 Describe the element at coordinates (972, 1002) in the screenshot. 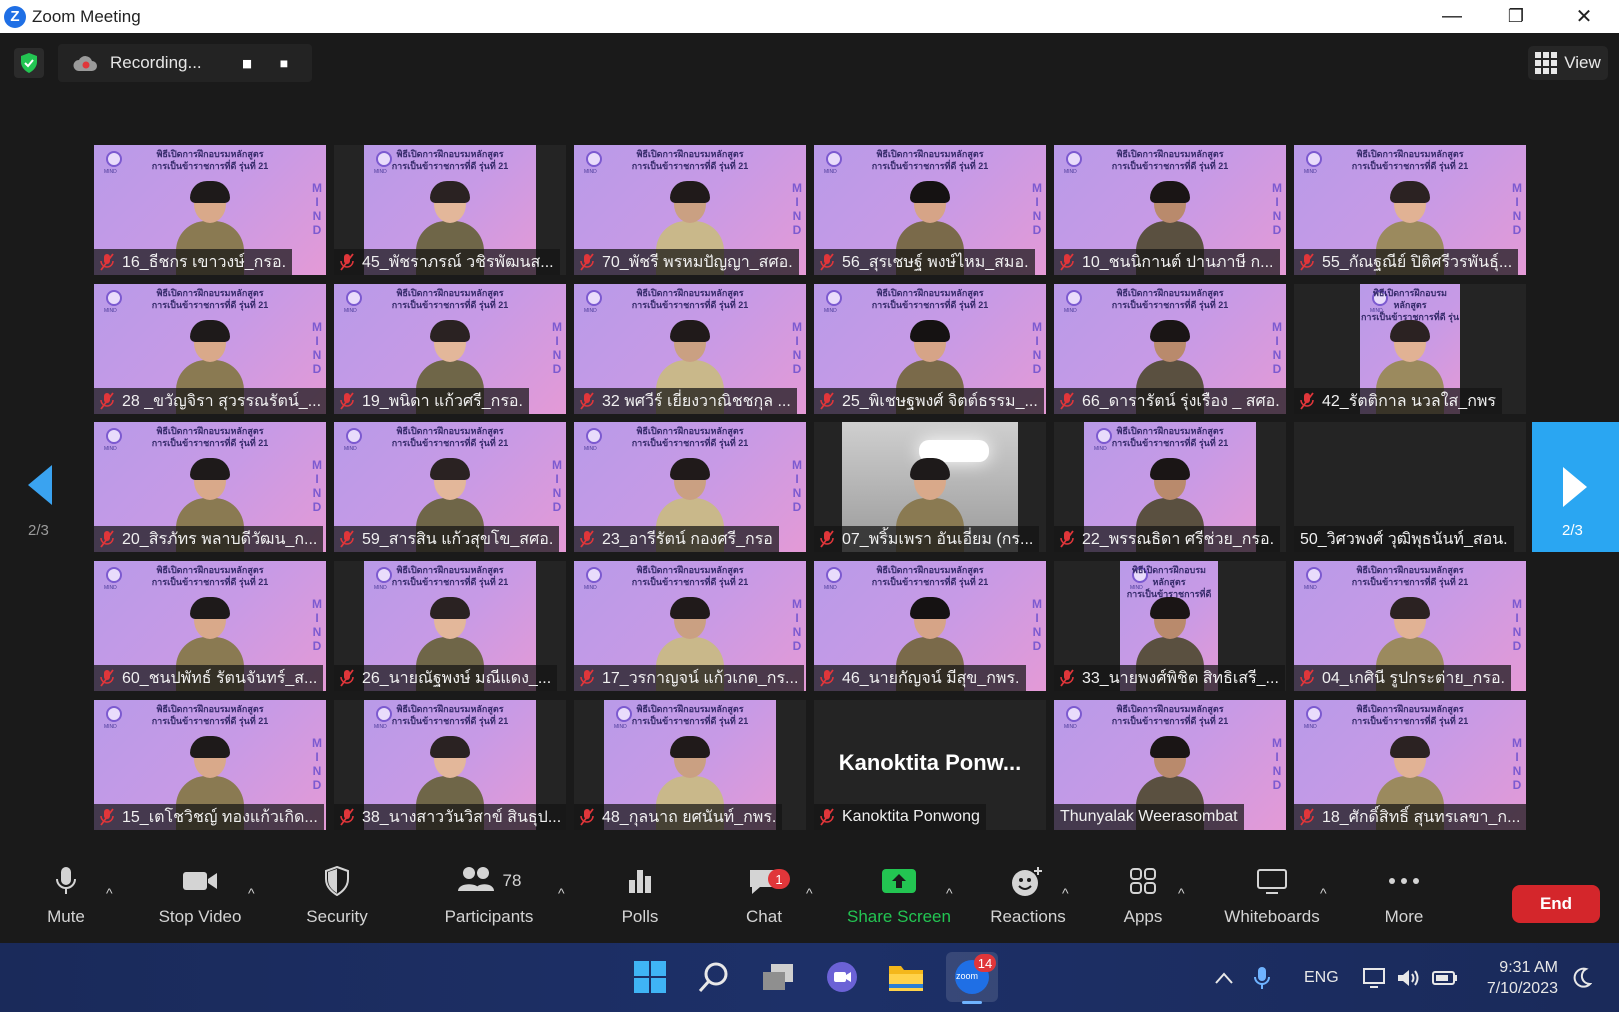

I see `active-app-indicator` at that location.